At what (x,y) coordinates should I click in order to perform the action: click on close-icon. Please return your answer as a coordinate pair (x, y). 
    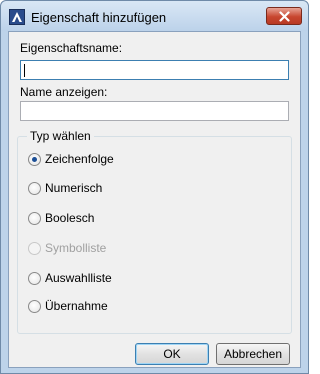
    Looking at the image, I should click on (284, 16).